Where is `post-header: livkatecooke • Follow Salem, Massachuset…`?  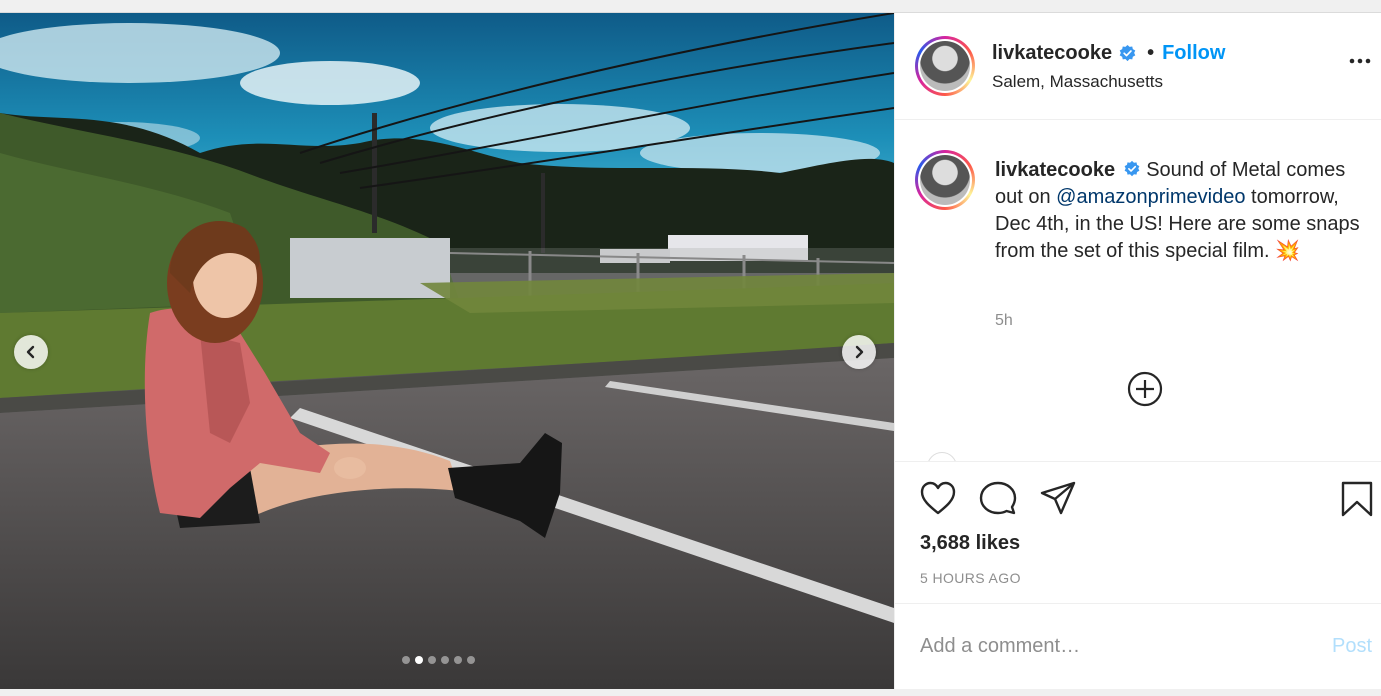
post-header: livkatecooke • Follow Salem, Massachuset… is located at coordinates (1138, 66).